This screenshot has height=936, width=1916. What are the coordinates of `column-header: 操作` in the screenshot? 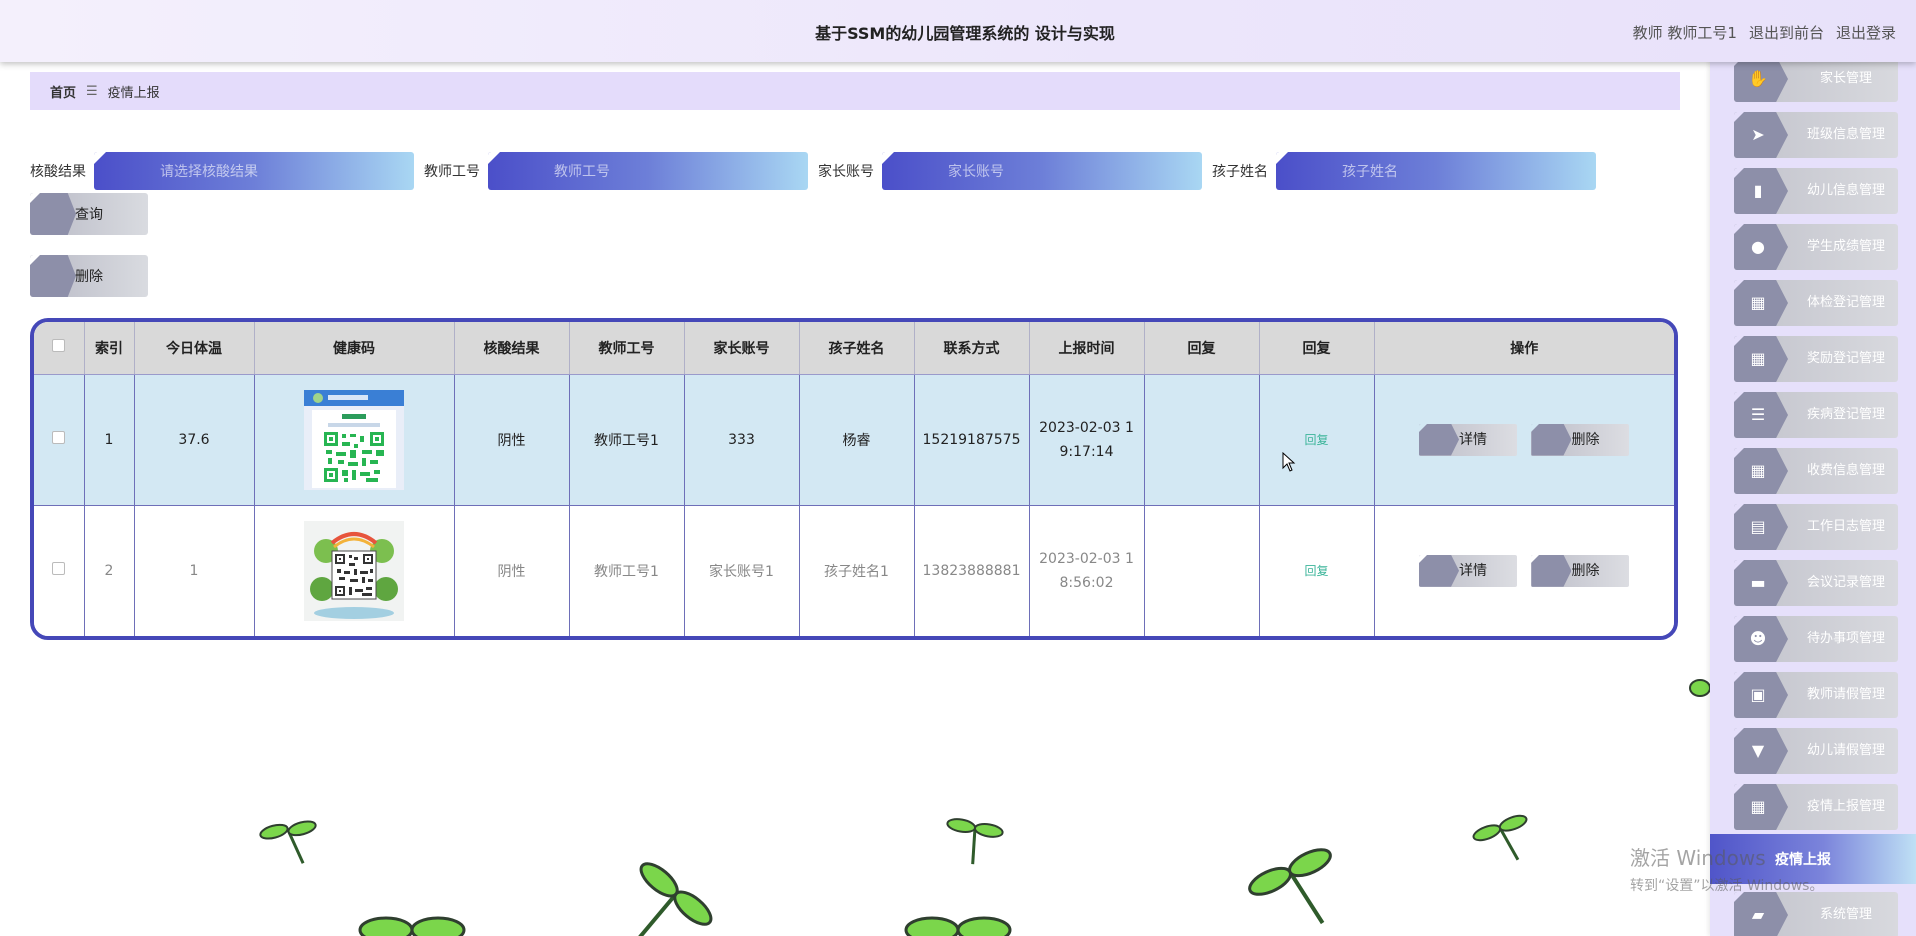 It's located at (1524, 348).